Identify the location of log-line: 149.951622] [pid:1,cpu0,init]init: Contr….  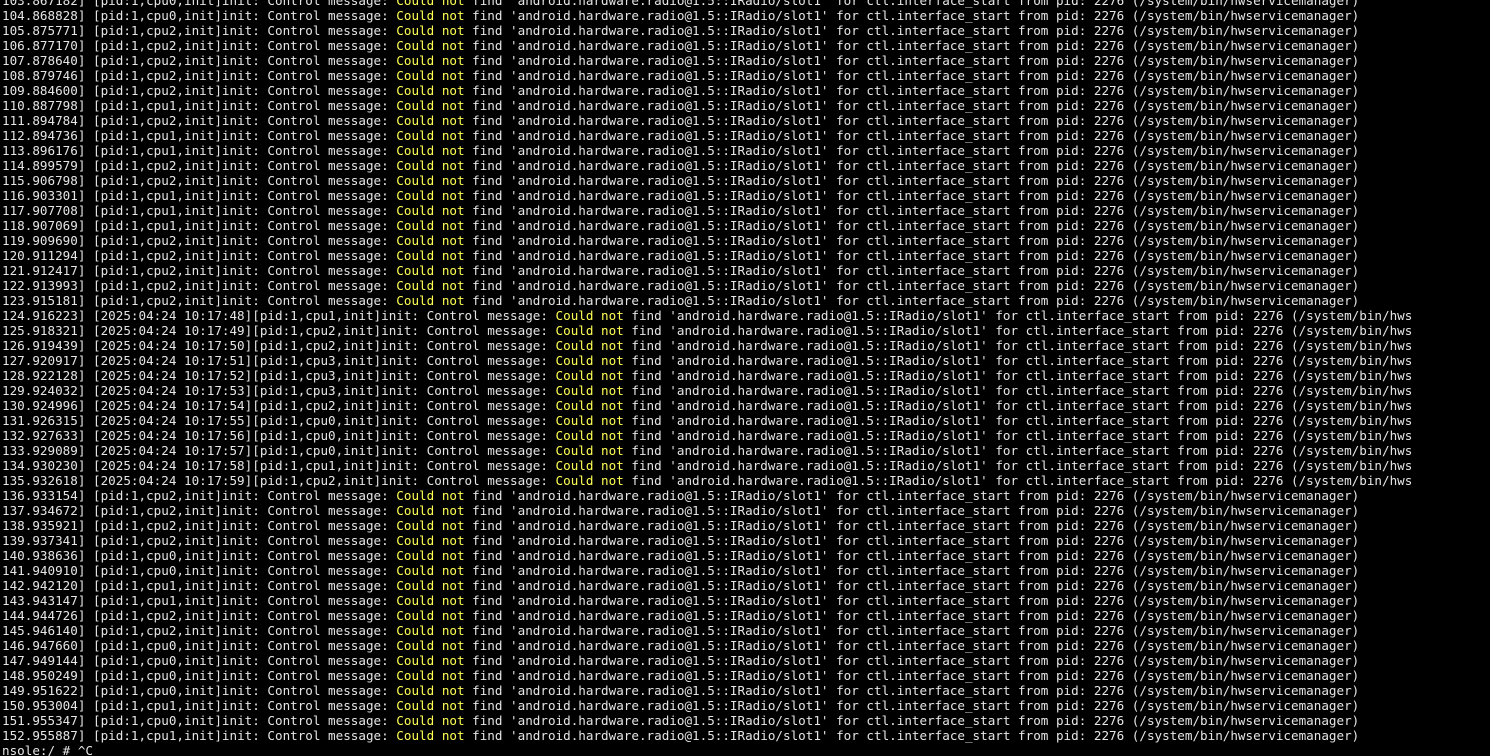
(707, 690).